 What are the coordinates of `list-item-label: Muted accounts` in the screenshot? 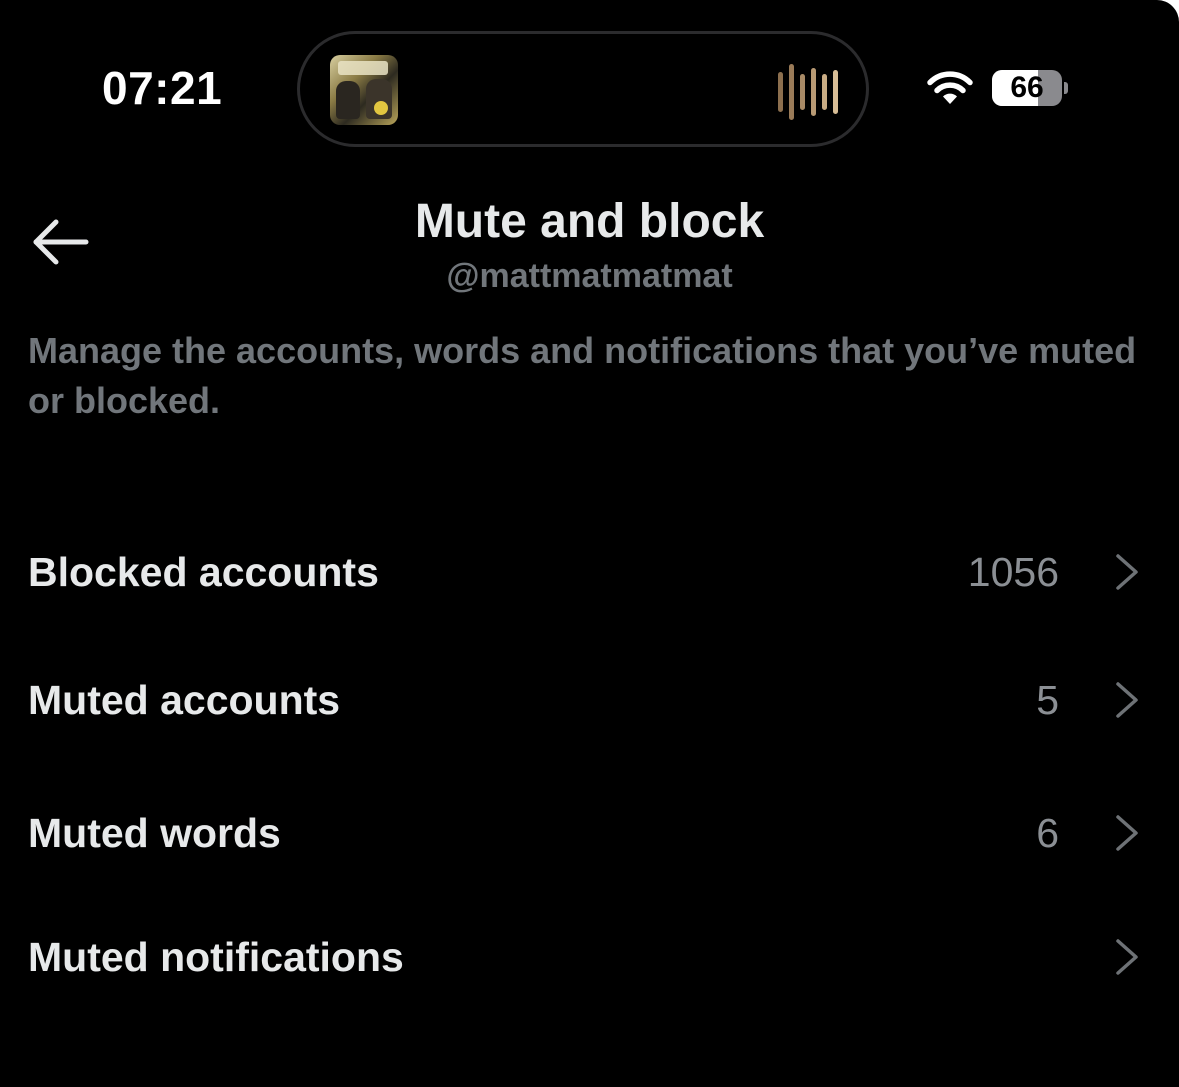 It's located at (184, 700).